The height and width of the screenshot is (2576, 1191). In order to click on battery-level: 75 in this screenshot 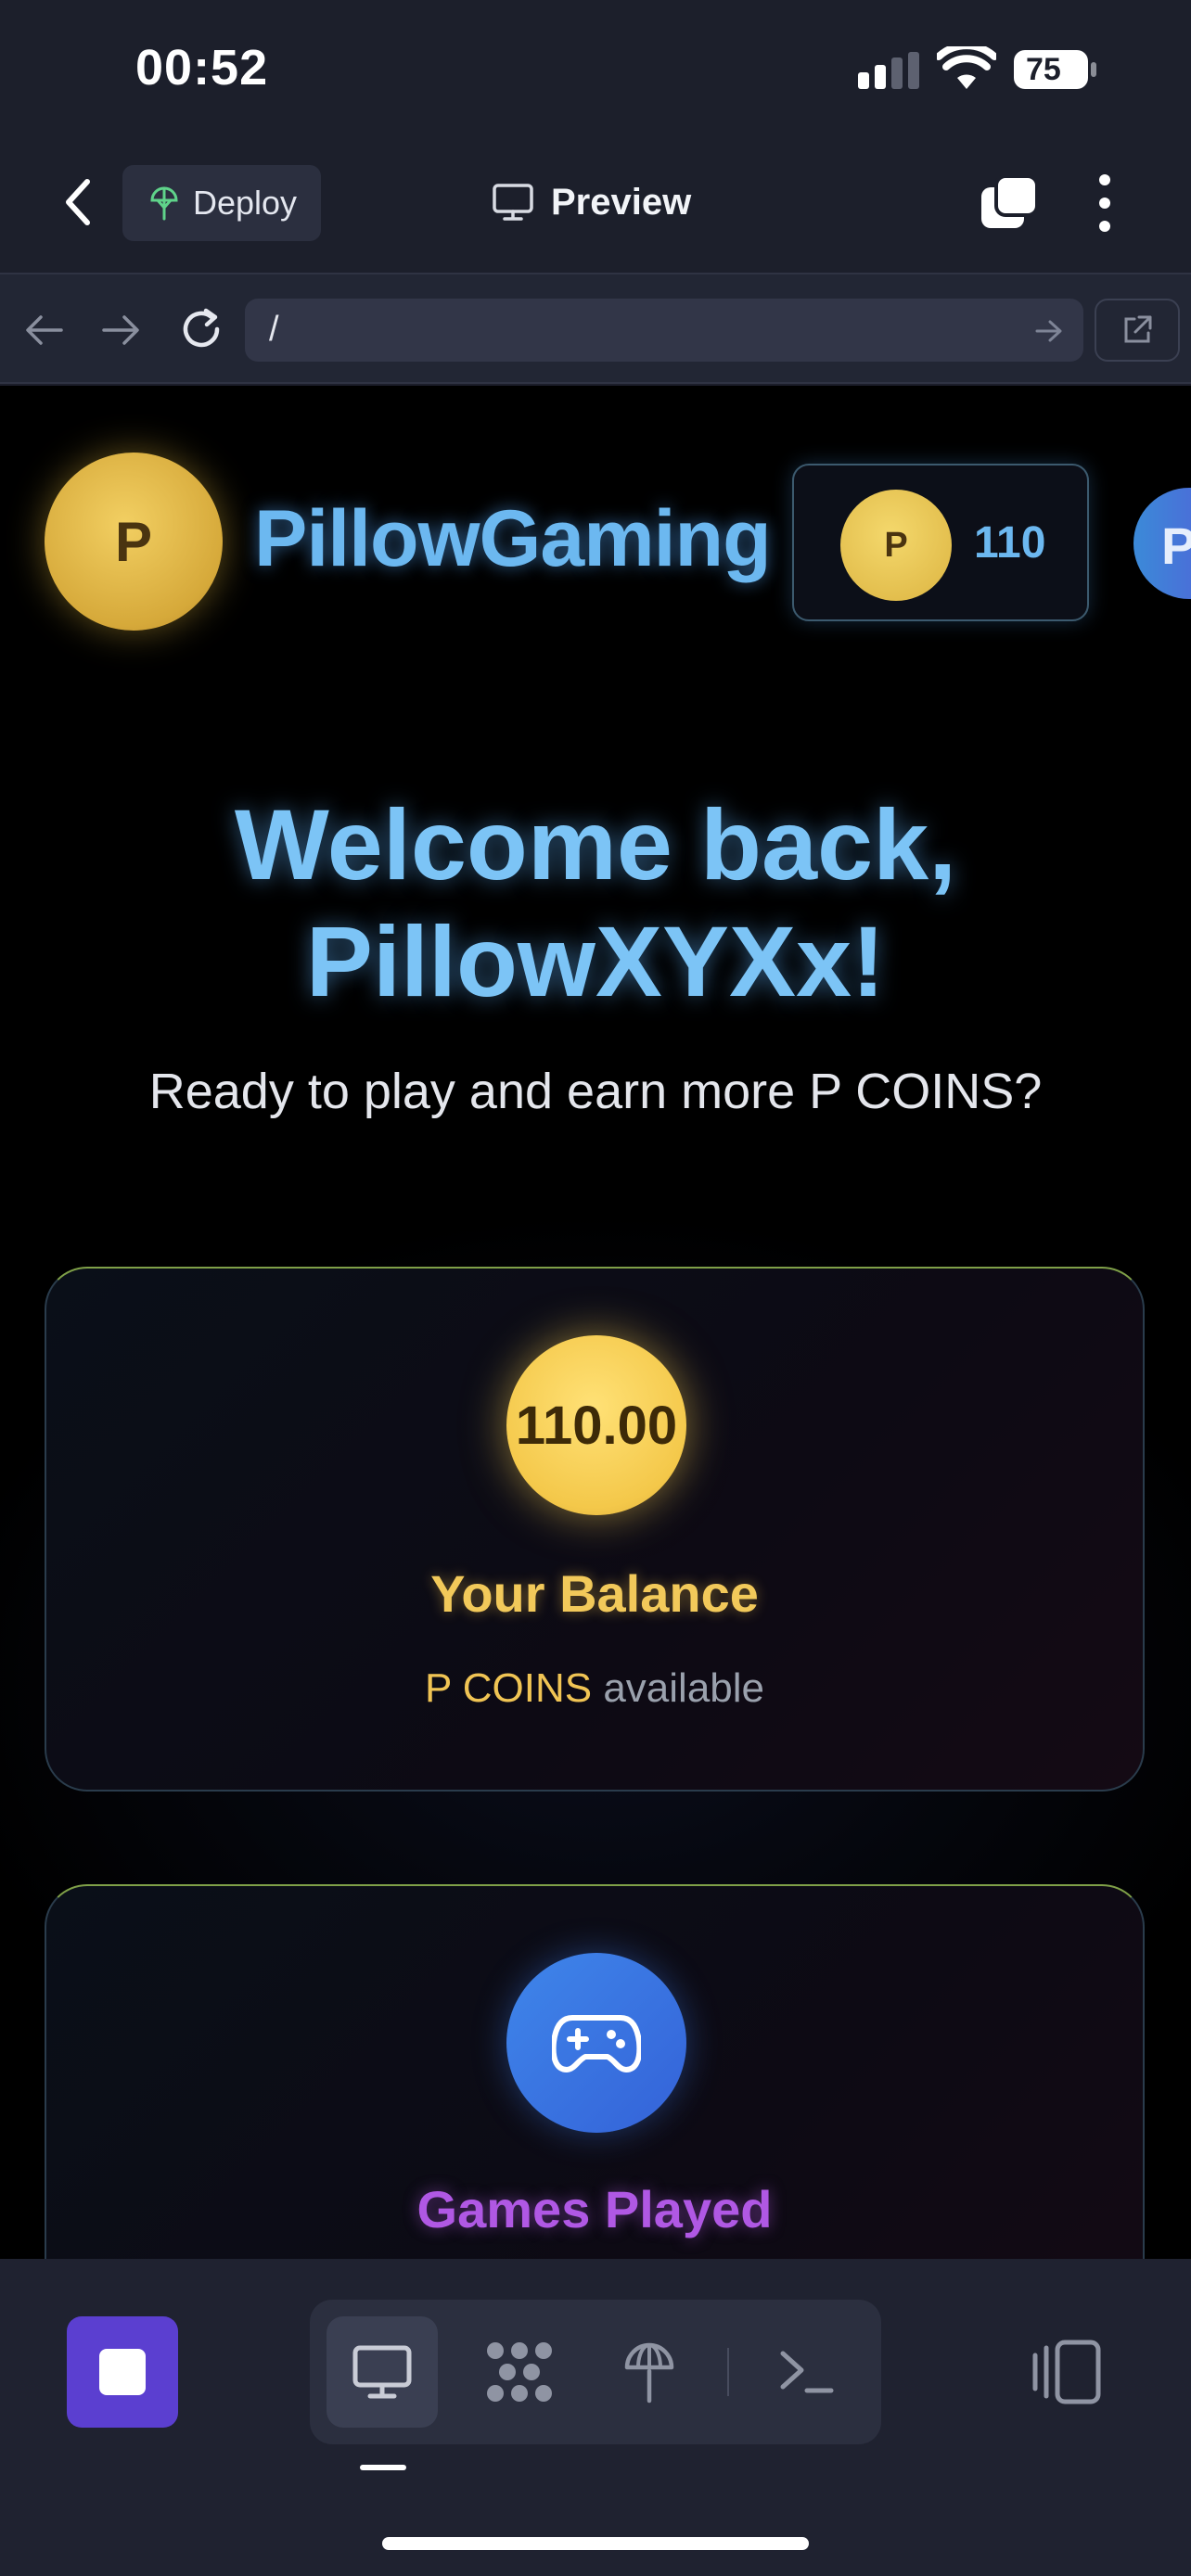, I will do `click(1043, 69)`.